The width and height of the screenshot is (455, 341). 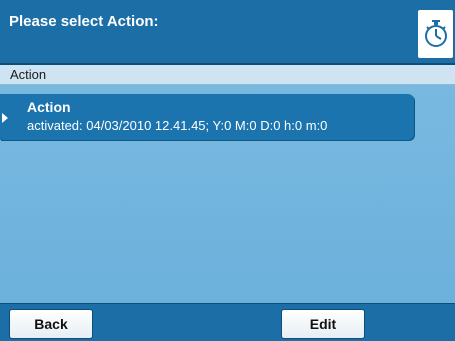 What do you see at coordinates (51, 324) in the screenshot?
I see `back-button: Back` at bounding box center [51, 324].